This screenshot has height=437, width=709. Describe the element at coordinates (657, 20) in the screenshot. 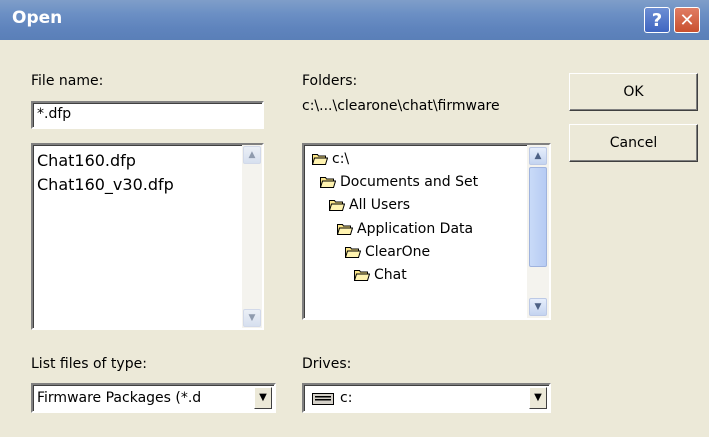

I see `help-button: ?` at that location.